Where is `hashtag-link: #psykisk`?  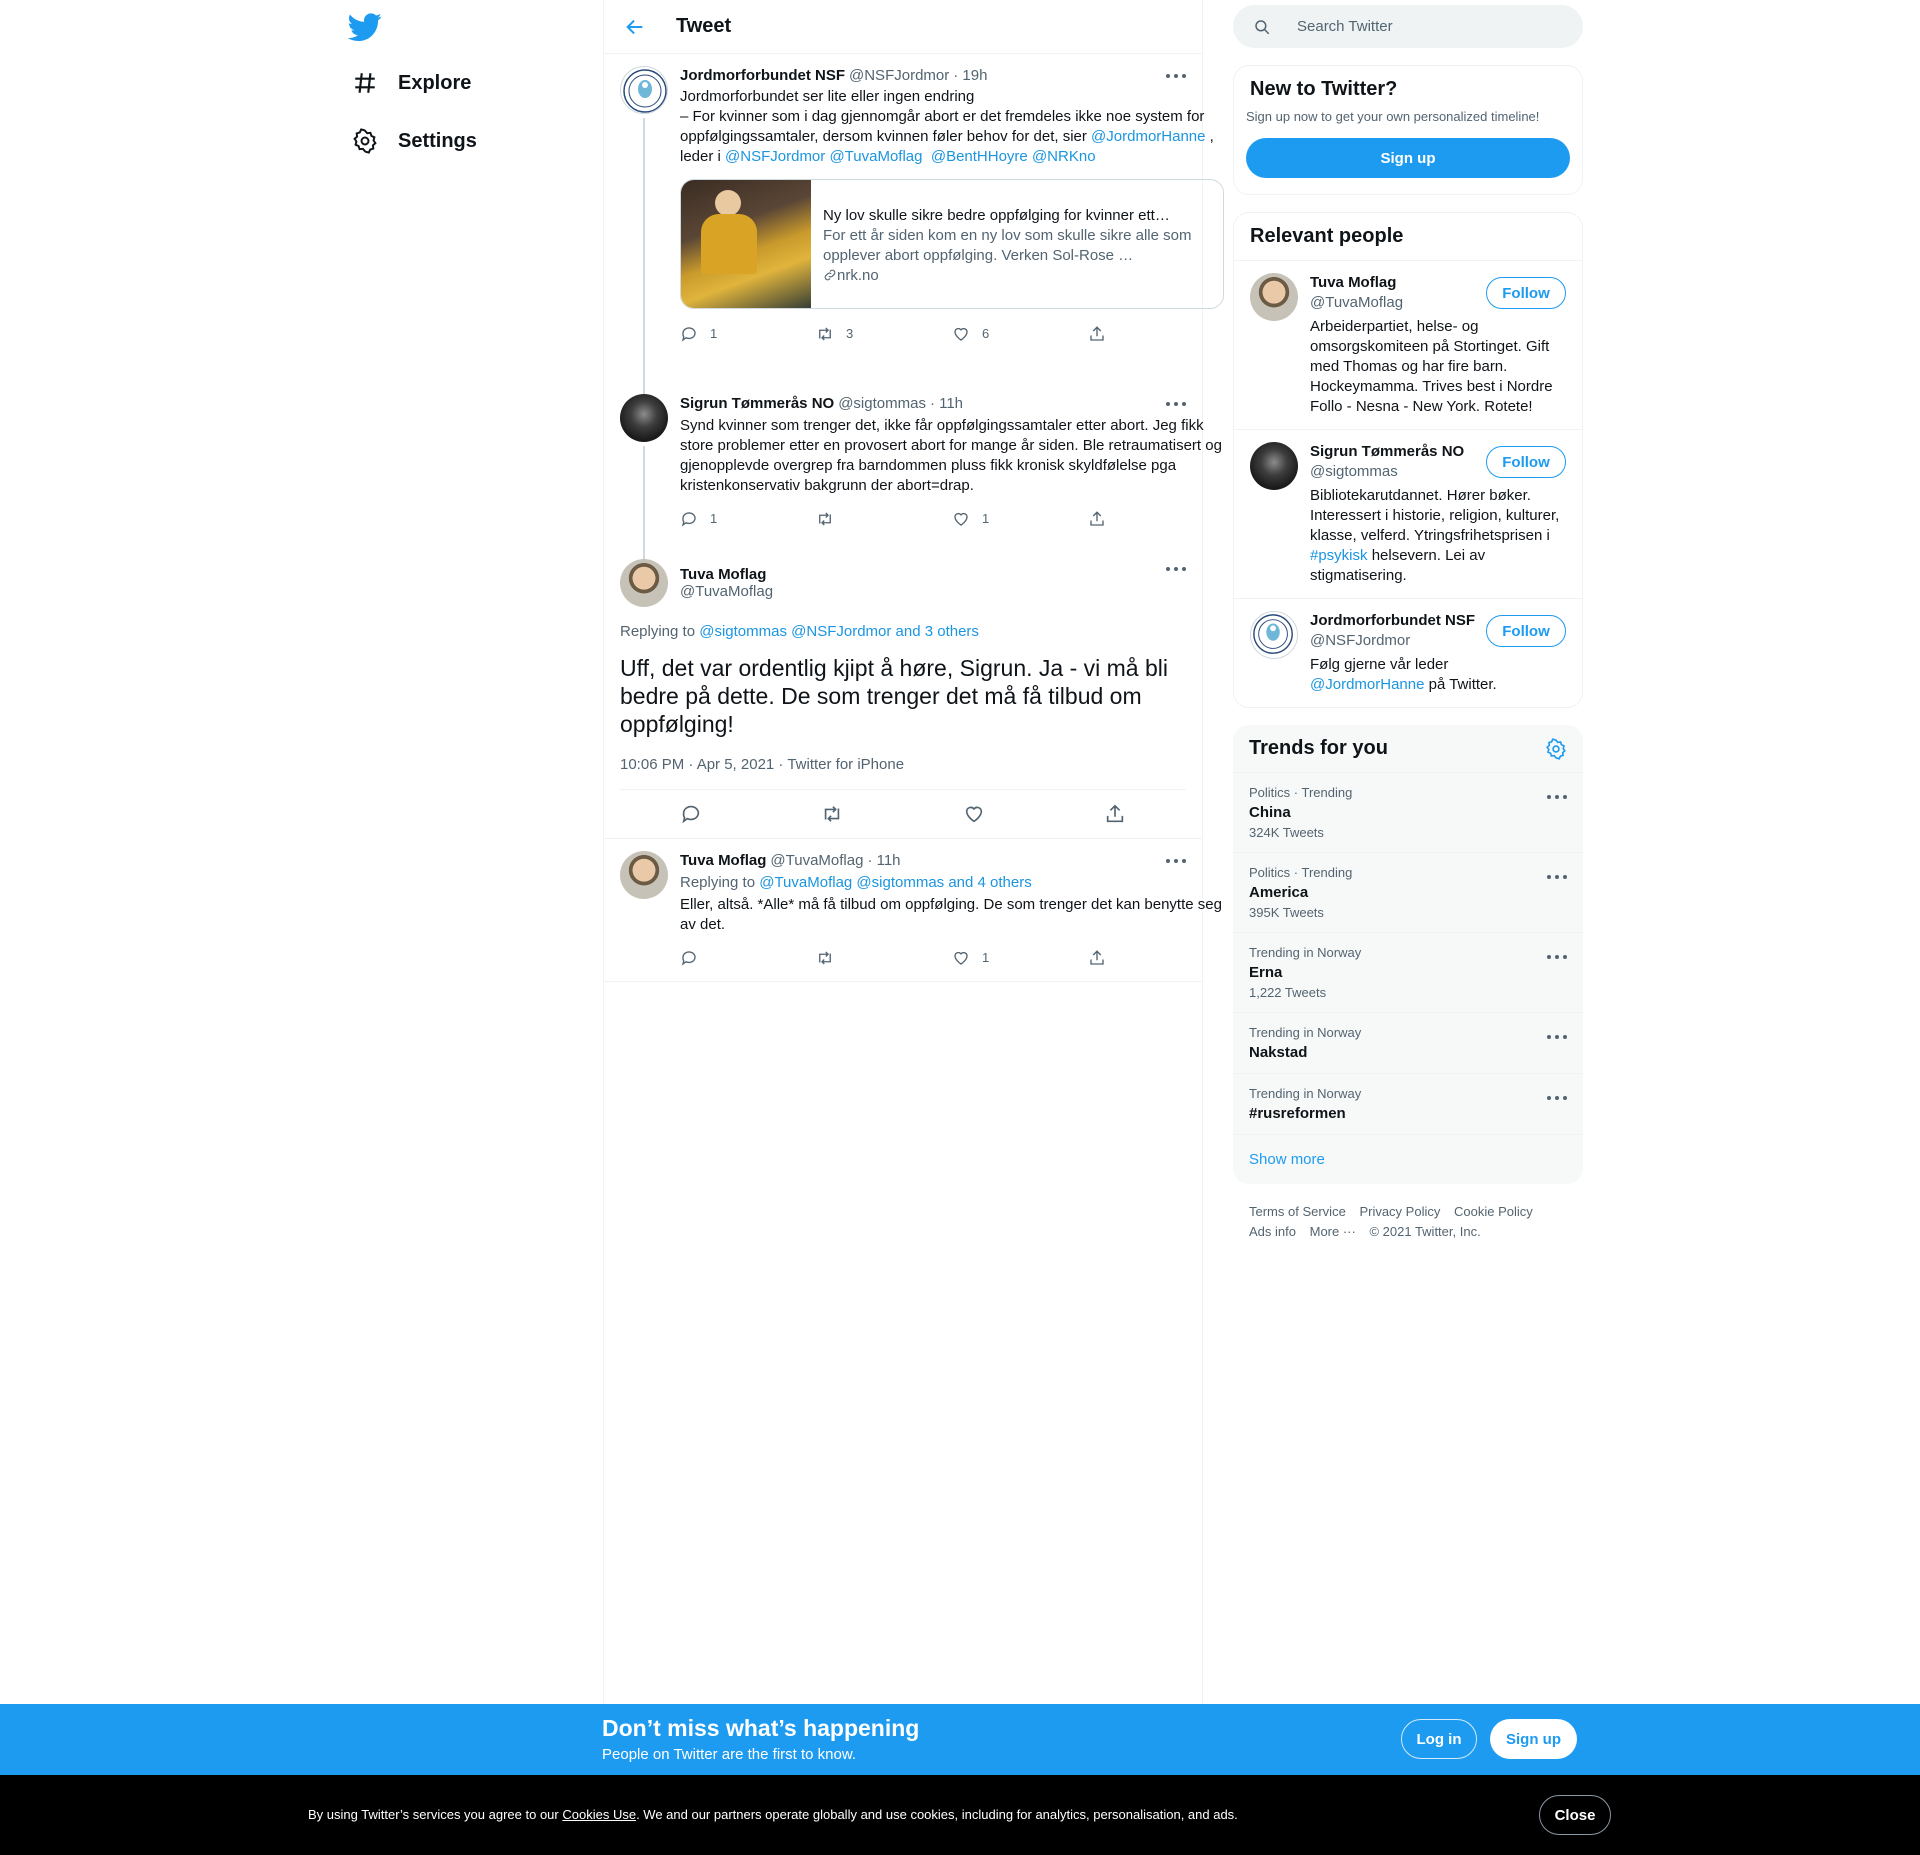
hashtag-link: #psykisk is located at coordinates (1339, 555).